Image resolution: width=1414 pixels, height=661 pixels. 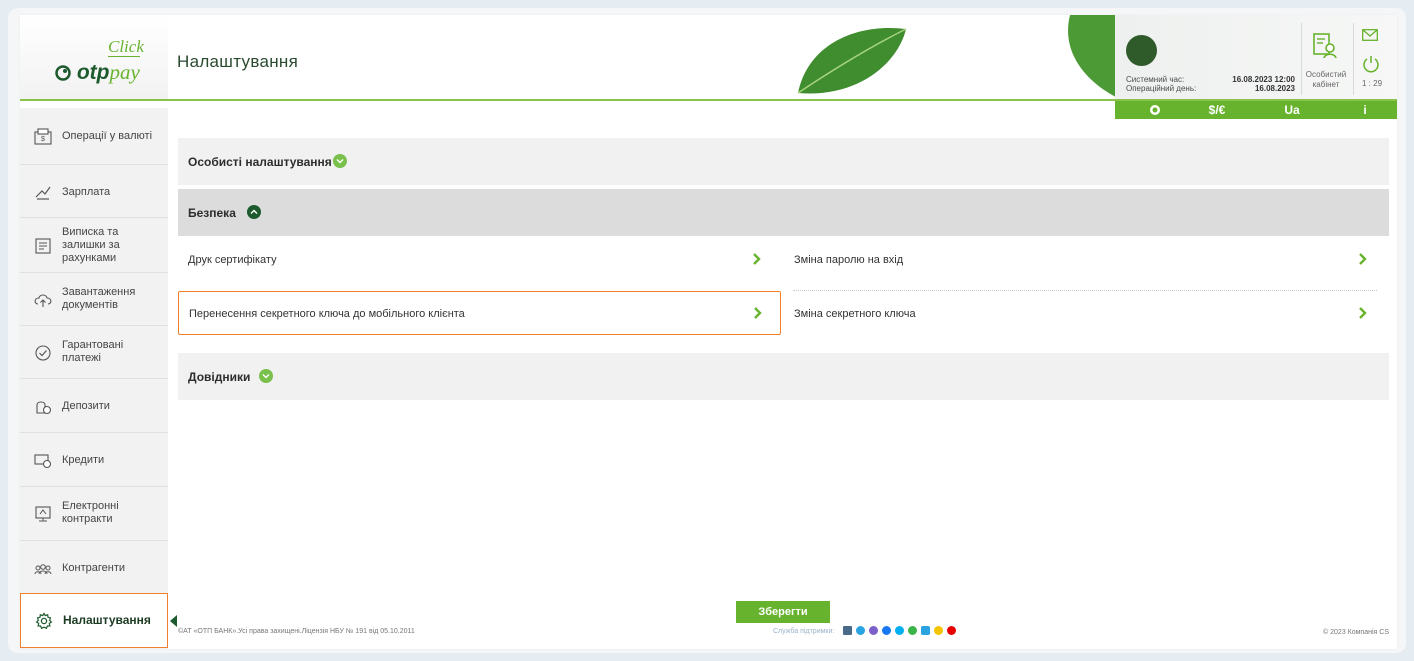 I want to click on info-button: i, so click(x=1365, y=110).